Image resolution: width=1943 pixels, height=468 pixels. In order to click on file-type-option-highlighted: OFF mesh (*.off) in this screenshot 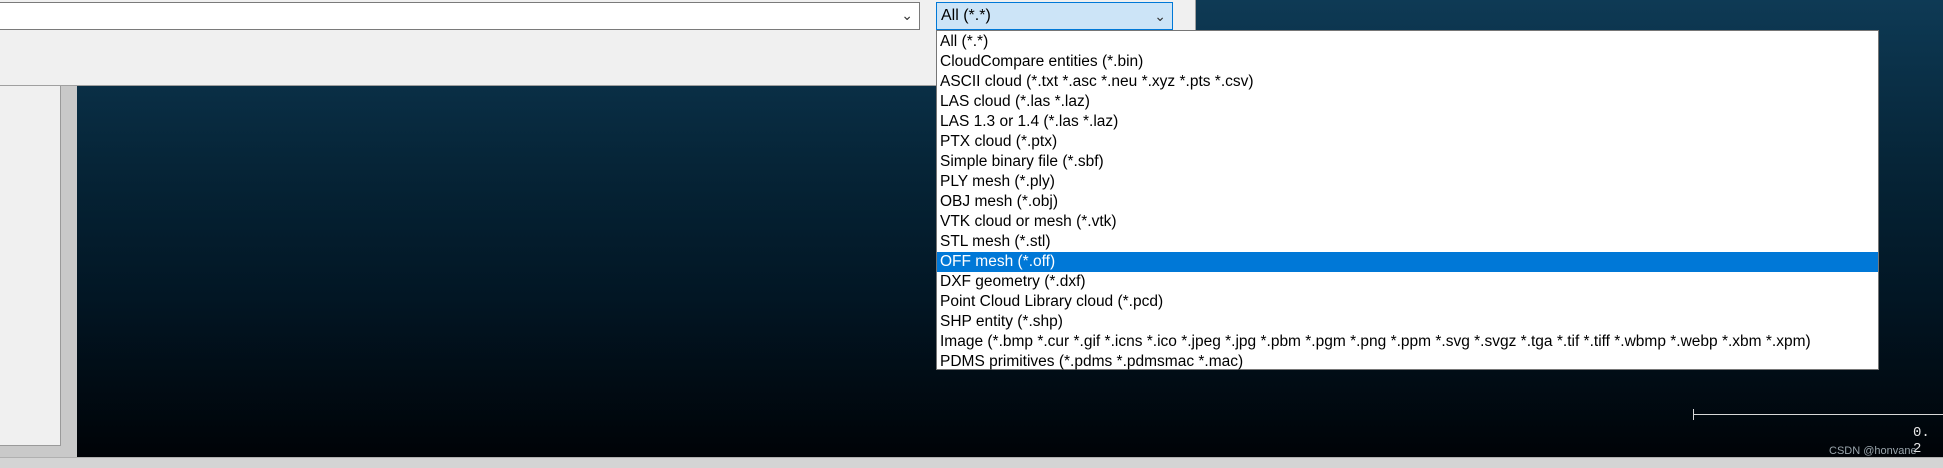, I will do `click(1407, 262)`.